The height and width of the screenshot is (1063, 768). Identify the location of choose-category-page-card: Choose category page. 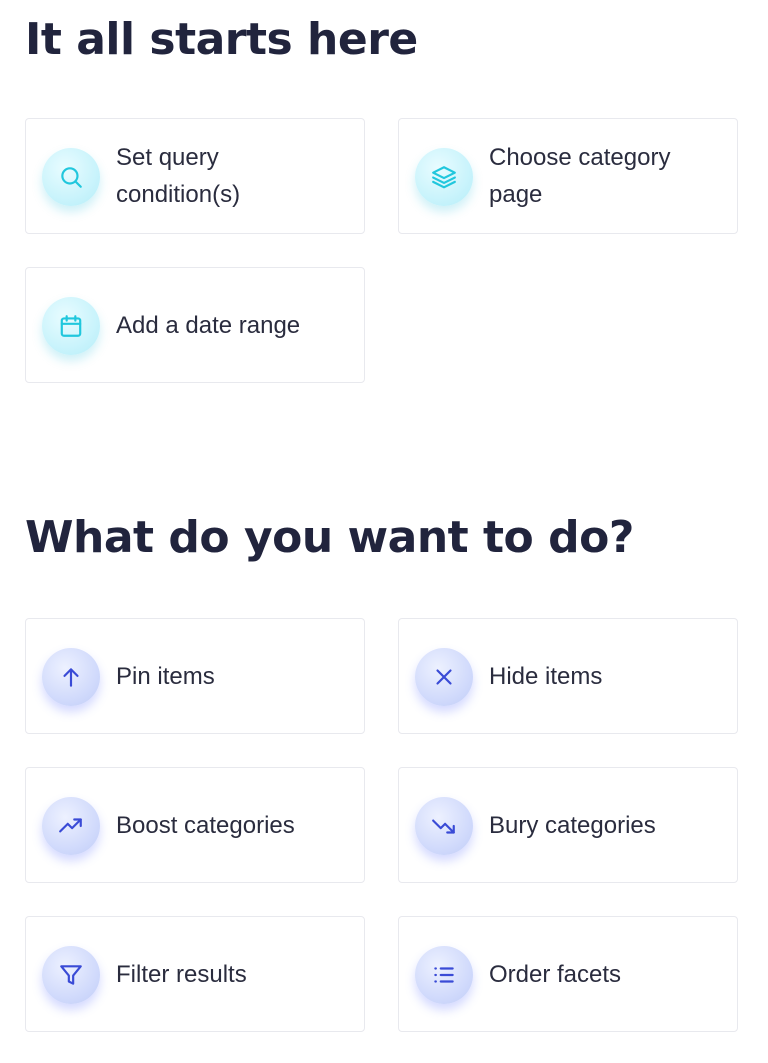
(568, 176).